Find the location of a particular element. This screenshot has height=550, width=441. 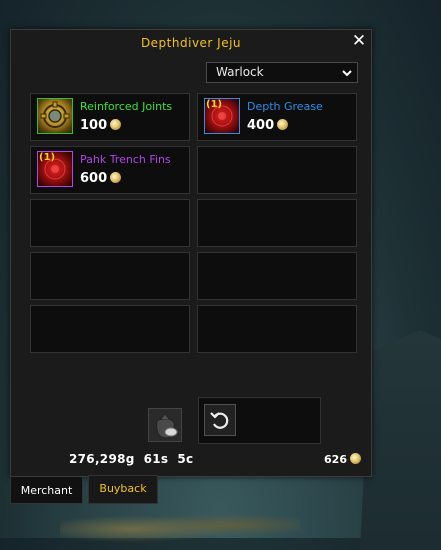

chevron-down-icon is located at coordinates (347, 73).